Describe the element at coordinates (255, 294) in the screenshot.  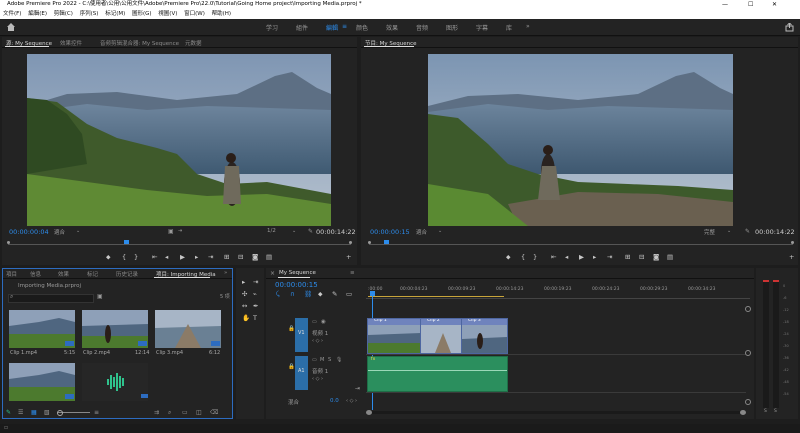
I see `razor-tool-icon: ⌁` at that location.